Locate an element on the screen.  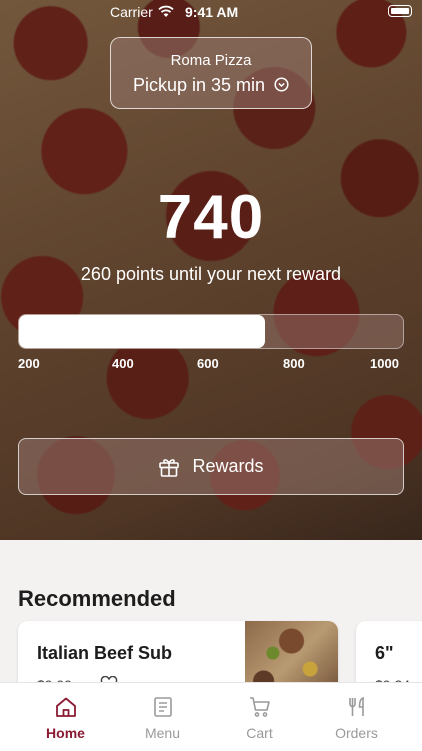
chevron-down-circle-icon is located at coordinates (281, 84).